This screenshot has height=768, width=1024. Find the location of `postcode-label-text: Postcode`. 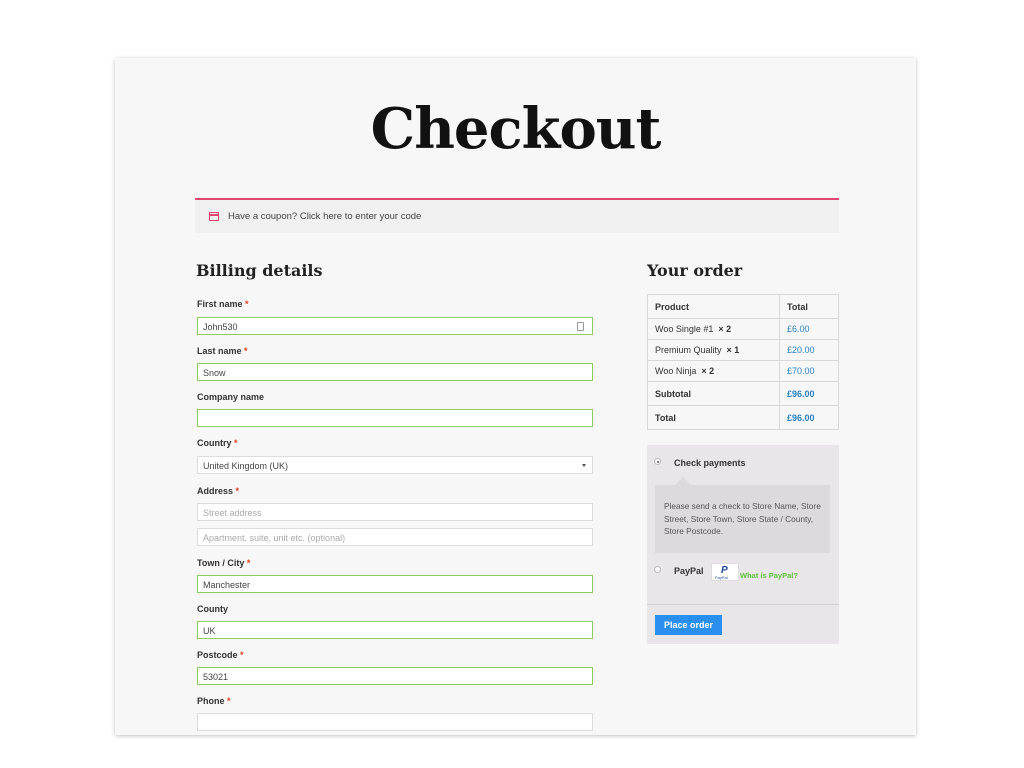

postcode-label-text: Postcode is located at coordinates (217, 655).